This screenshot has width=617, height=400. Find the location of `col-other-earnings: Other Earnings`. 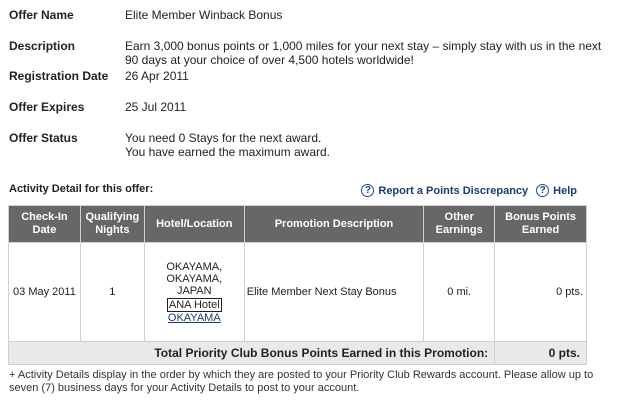

col-other-earnings: Other Earnings is located at coordinates (459, 224).